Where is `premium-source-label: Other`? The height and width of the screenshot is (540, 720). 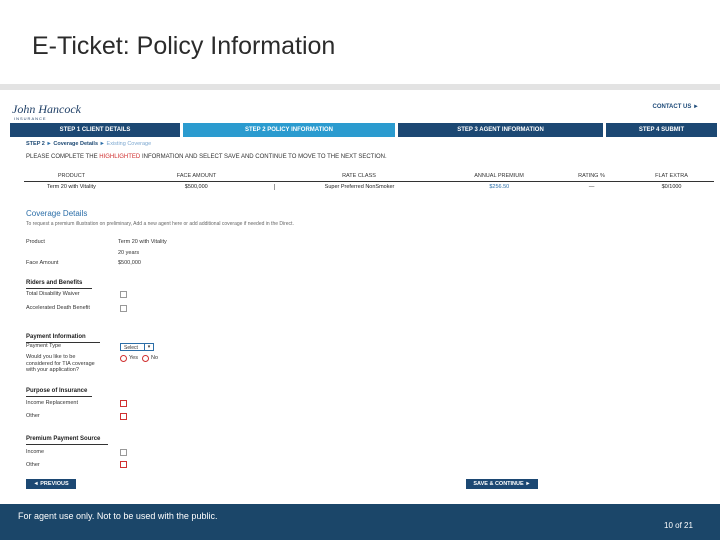 premium-source-label: Other is located at coordinates (33, 465).